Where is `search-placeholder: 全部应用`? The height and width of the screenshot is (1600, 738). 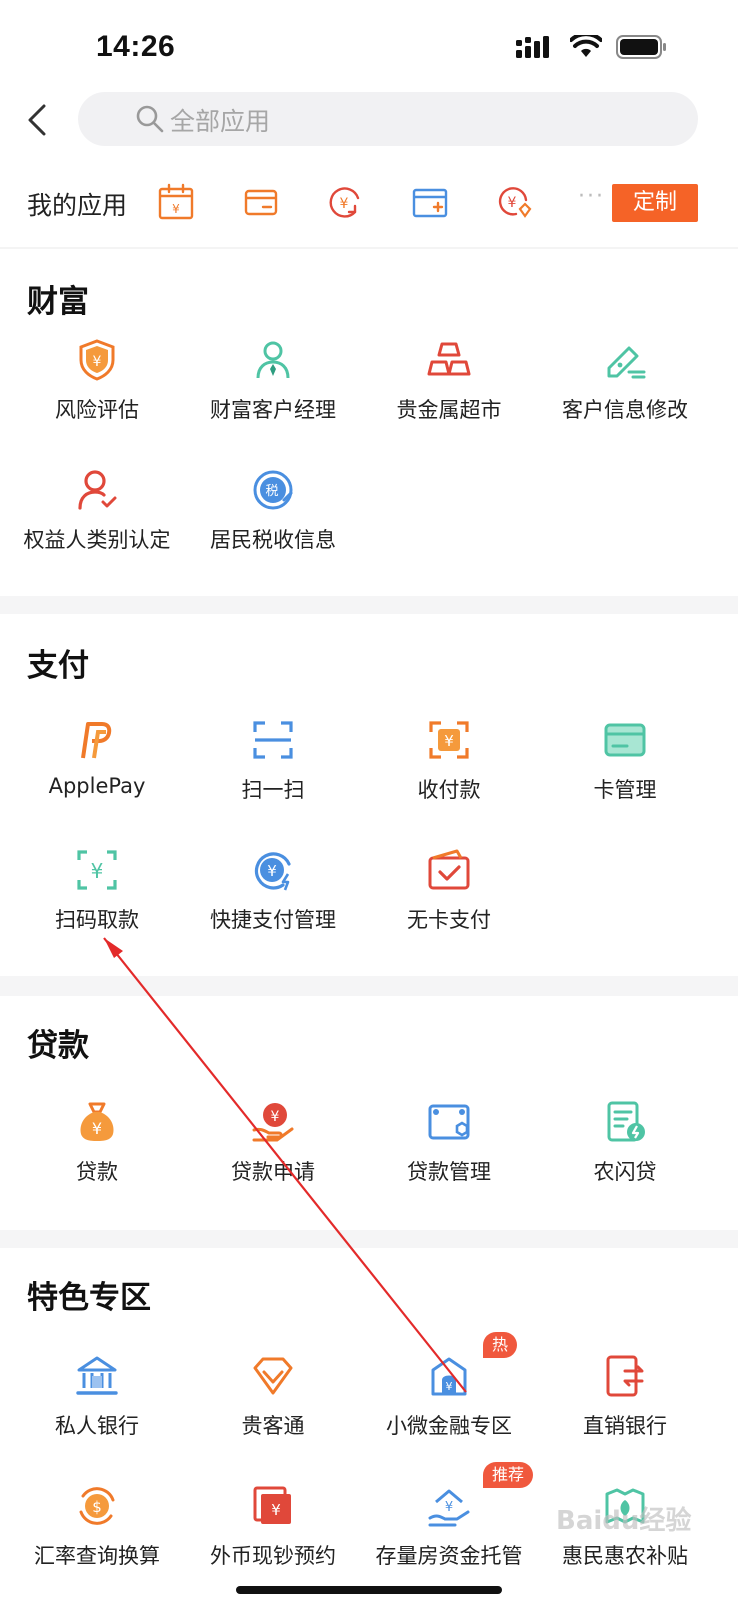
search-placeholder: 全部应用 is located at coordinates (220, 121).